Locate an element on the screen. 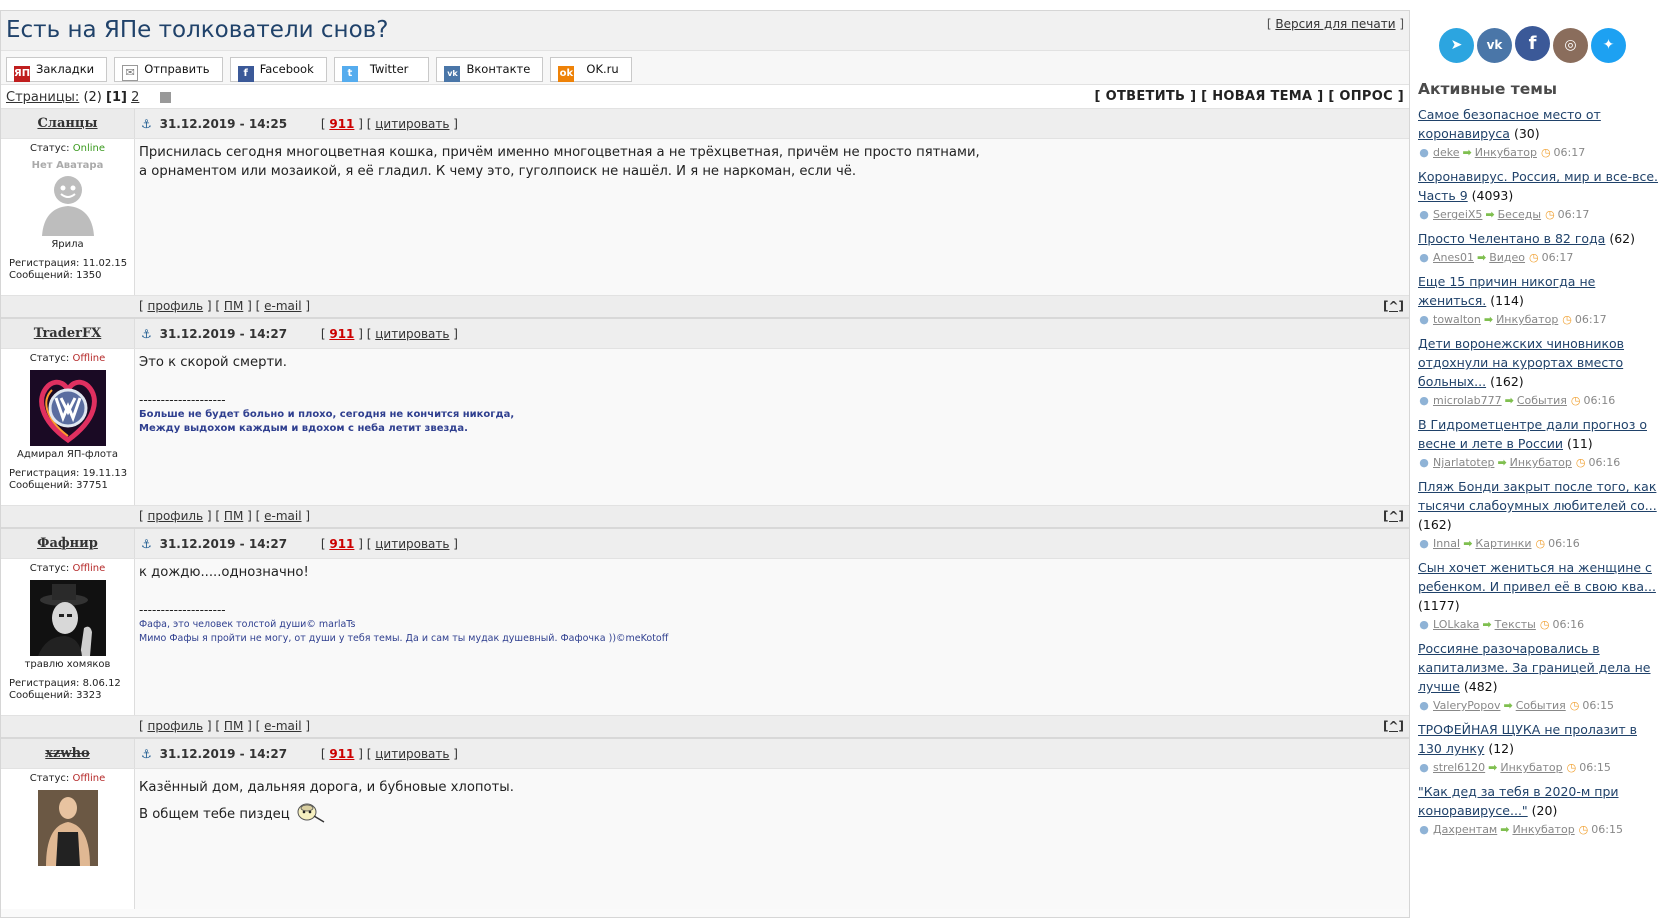  instagram-icon: ◎ is located at coordinates (1570, 45).